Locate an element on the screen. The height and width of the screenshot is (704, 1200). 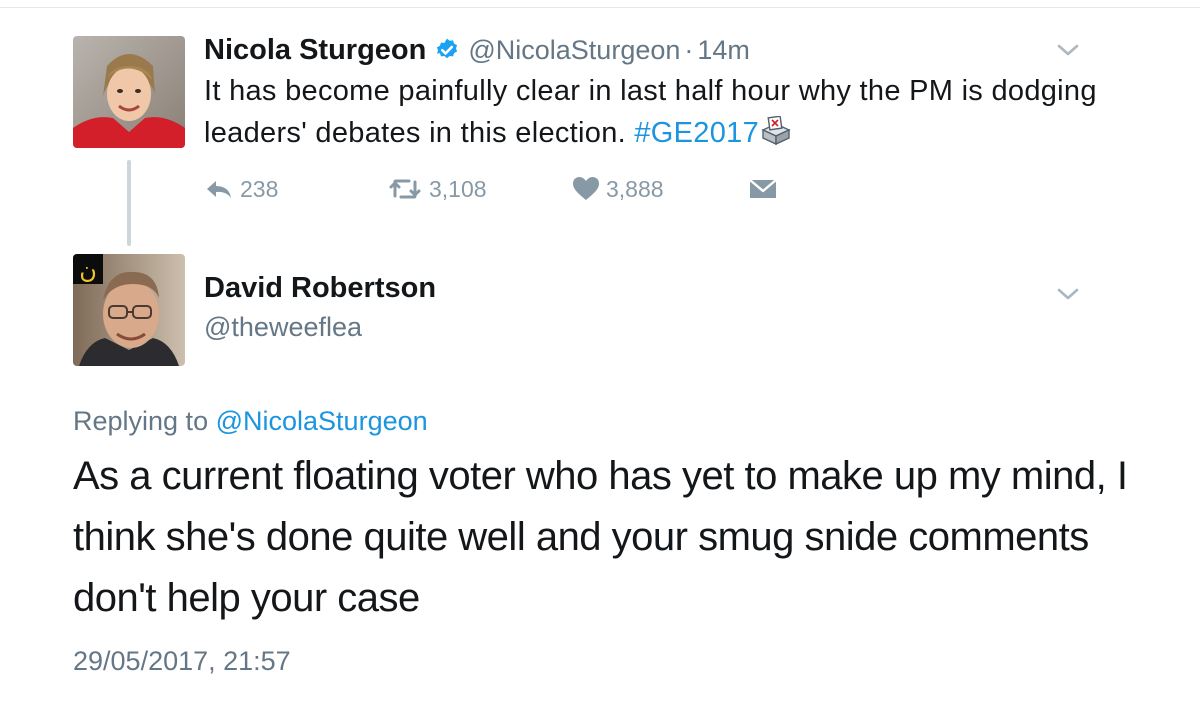
retweet-icon is located at coordinates (405, 189).